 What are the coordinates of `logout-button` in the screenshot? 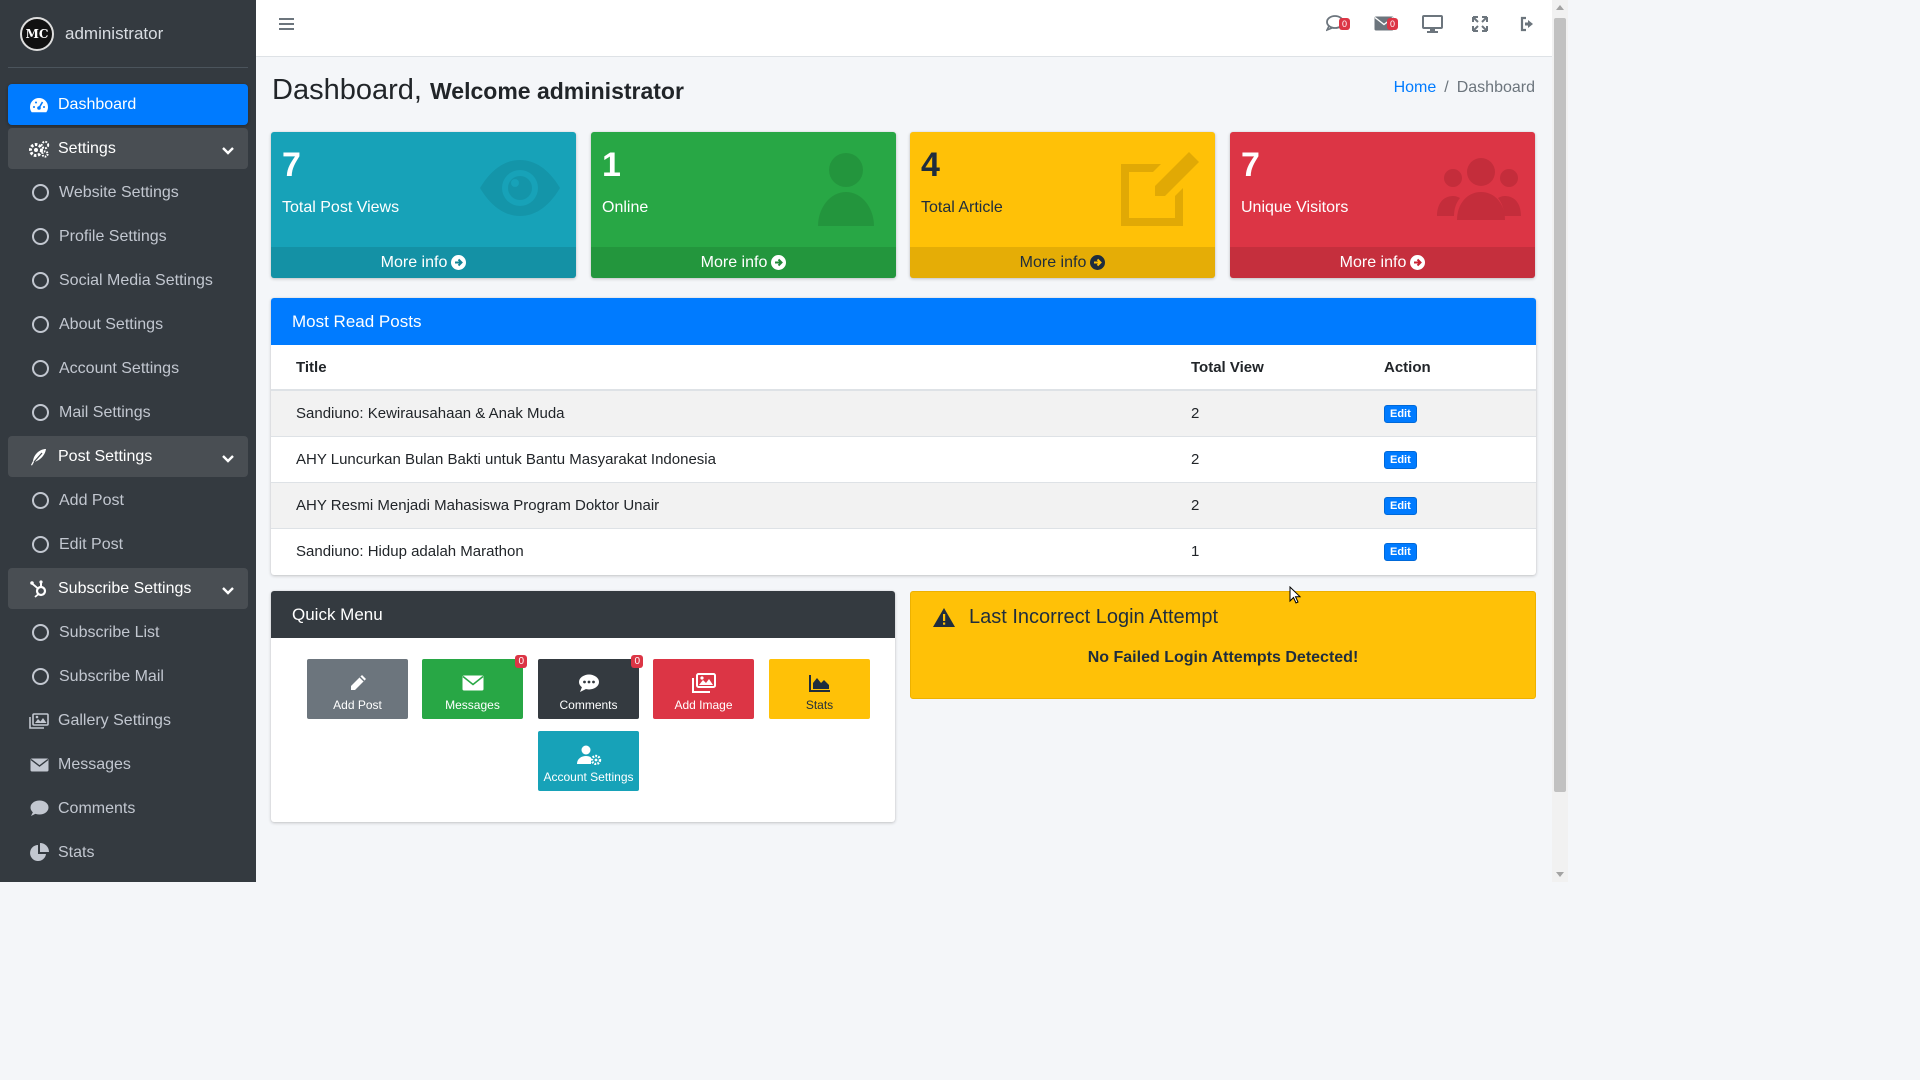 It's located at (1528, 26).